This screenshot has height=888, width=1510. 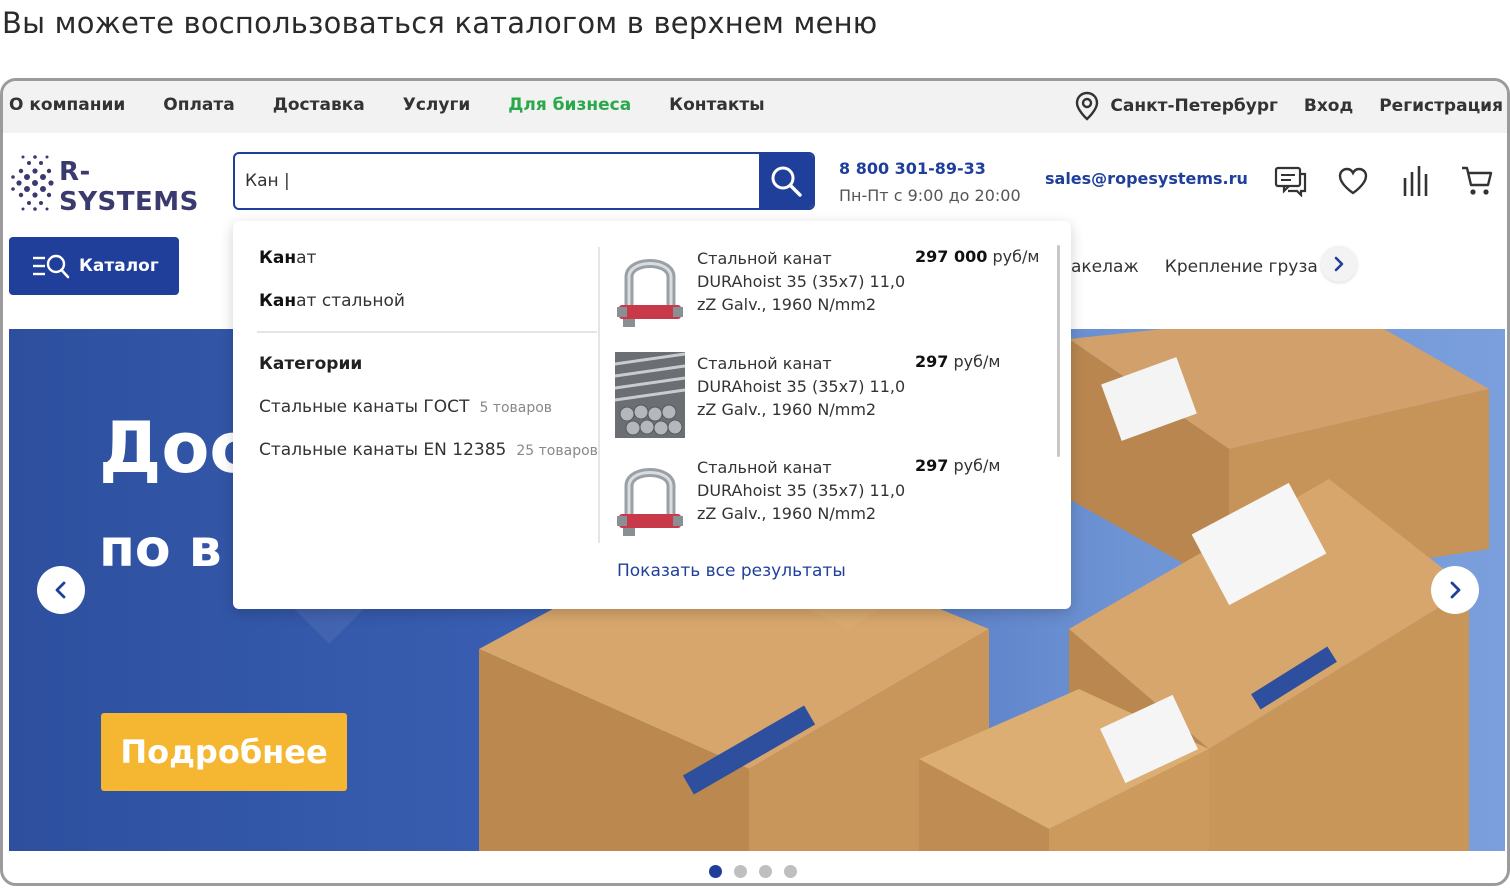 What do you see at coordinates (198, 105) in the screenshot?
I see `nav-payment: Оплата` at bounding box center [198, 105].